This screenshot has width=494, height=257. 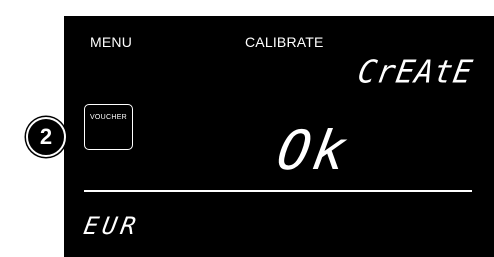 I want to click on mode-label: CALIBRATE, so click(x=284, y=42).